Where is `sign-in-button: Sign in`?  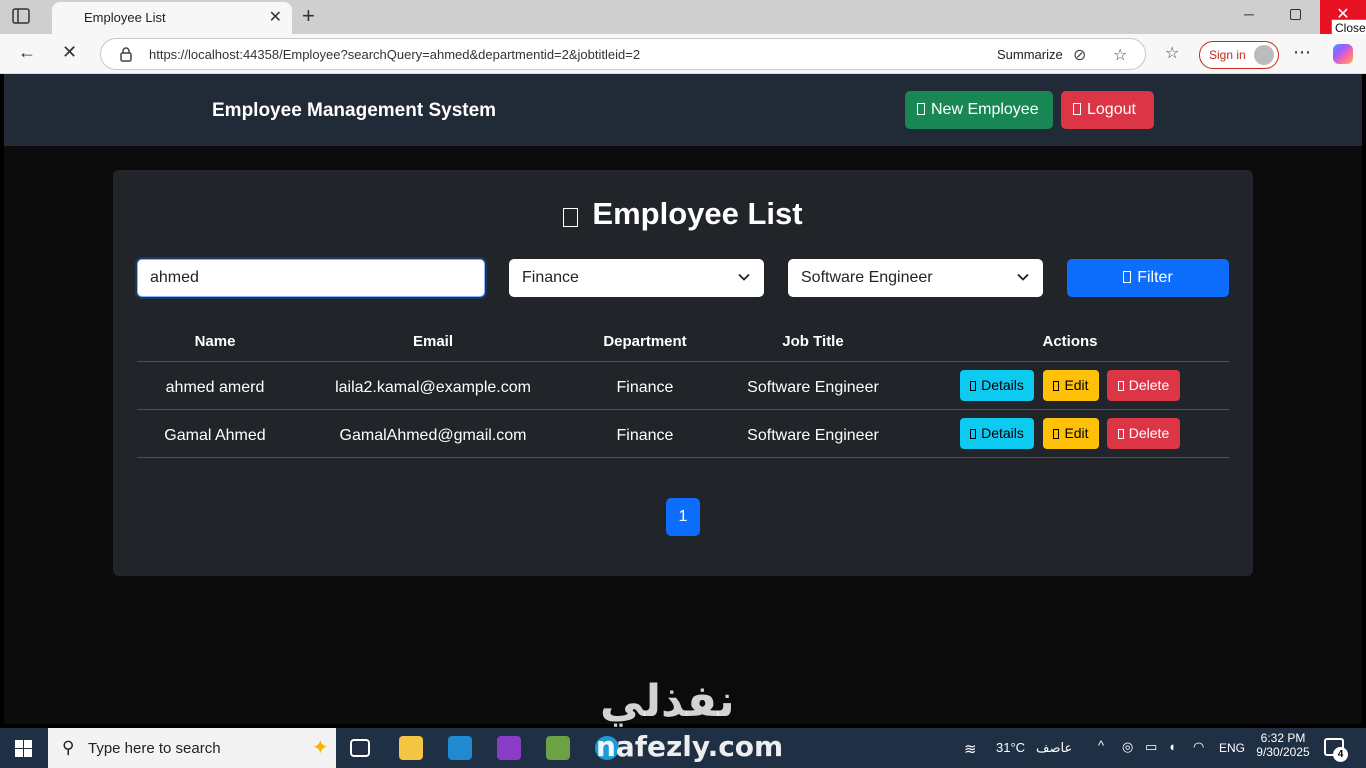 sign-in-button: Sign in is located at coordinates (1239, 55).